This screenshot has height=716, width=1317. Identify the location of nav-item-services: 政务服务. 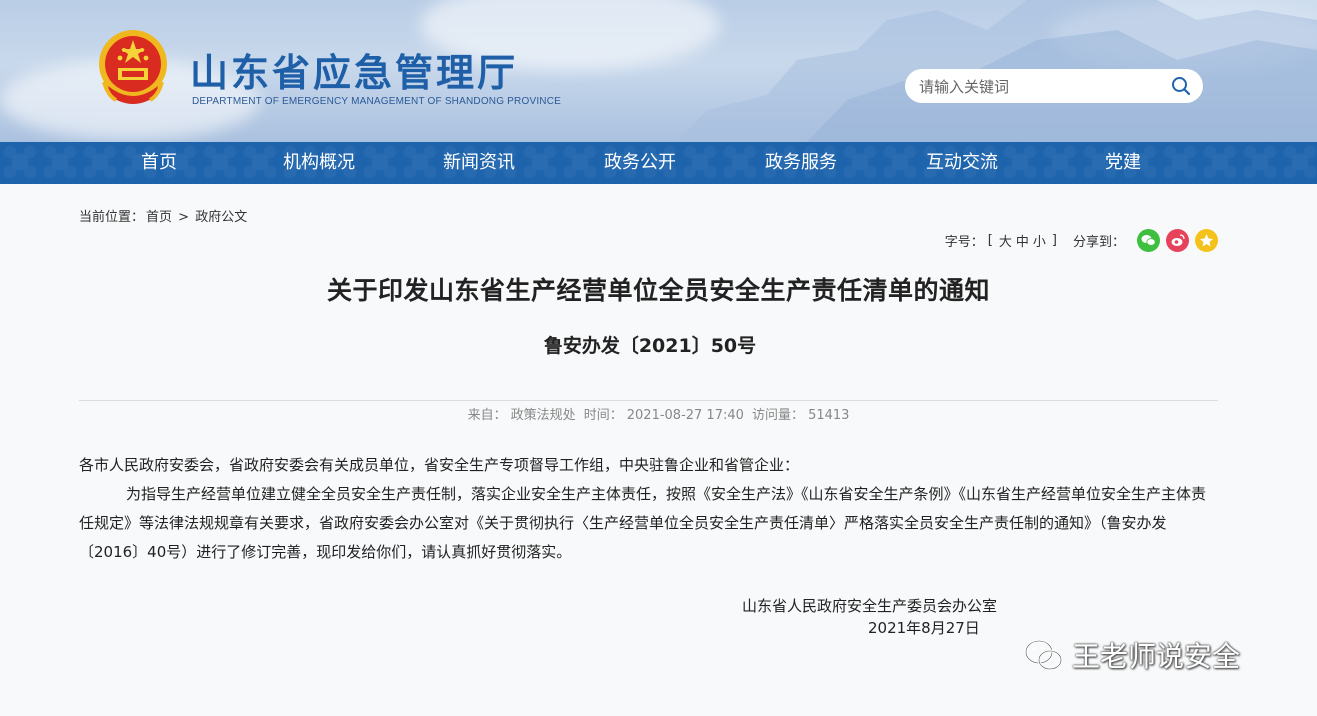
(801, 163).